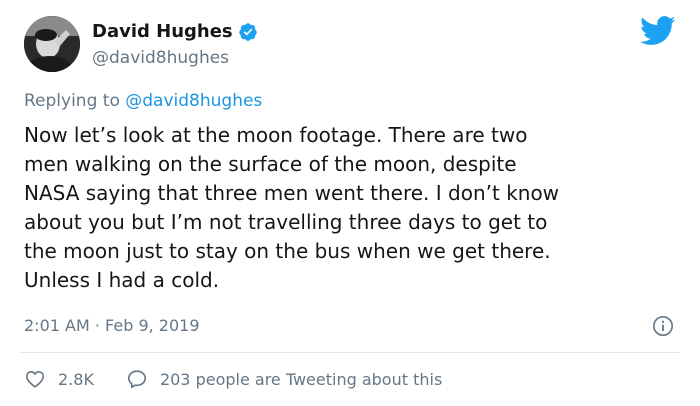  Describe the element at coordinates (72, 101) in the screenshot. I see `reply-prefix: Replying to` at that location.